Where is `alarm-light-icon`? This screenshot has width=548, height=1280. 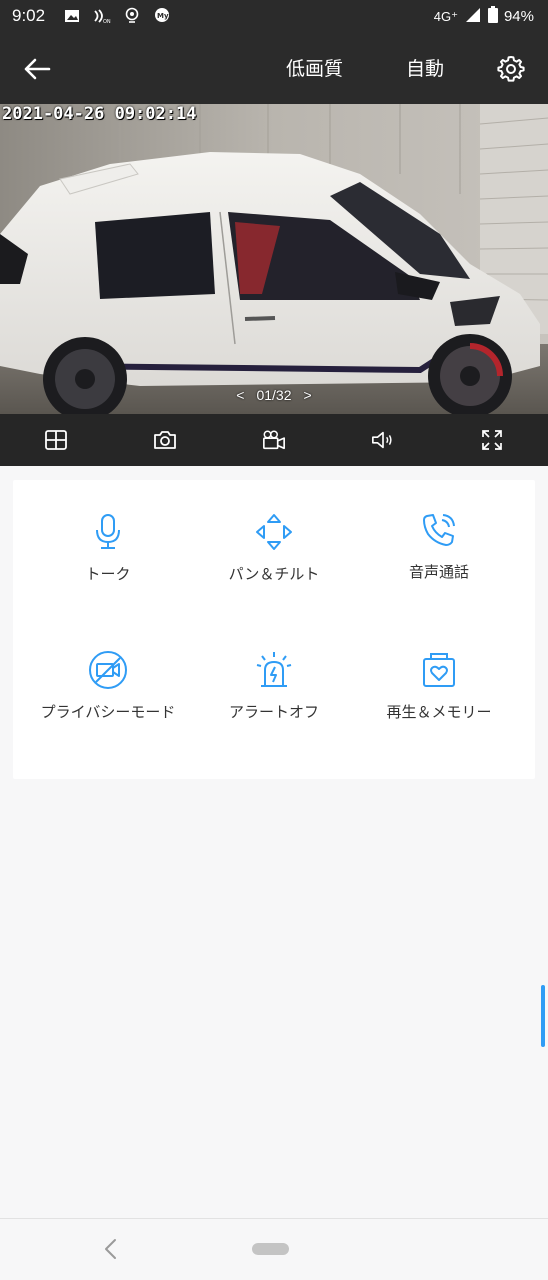 alarm-light-icon is located at coordinates (274, 670).